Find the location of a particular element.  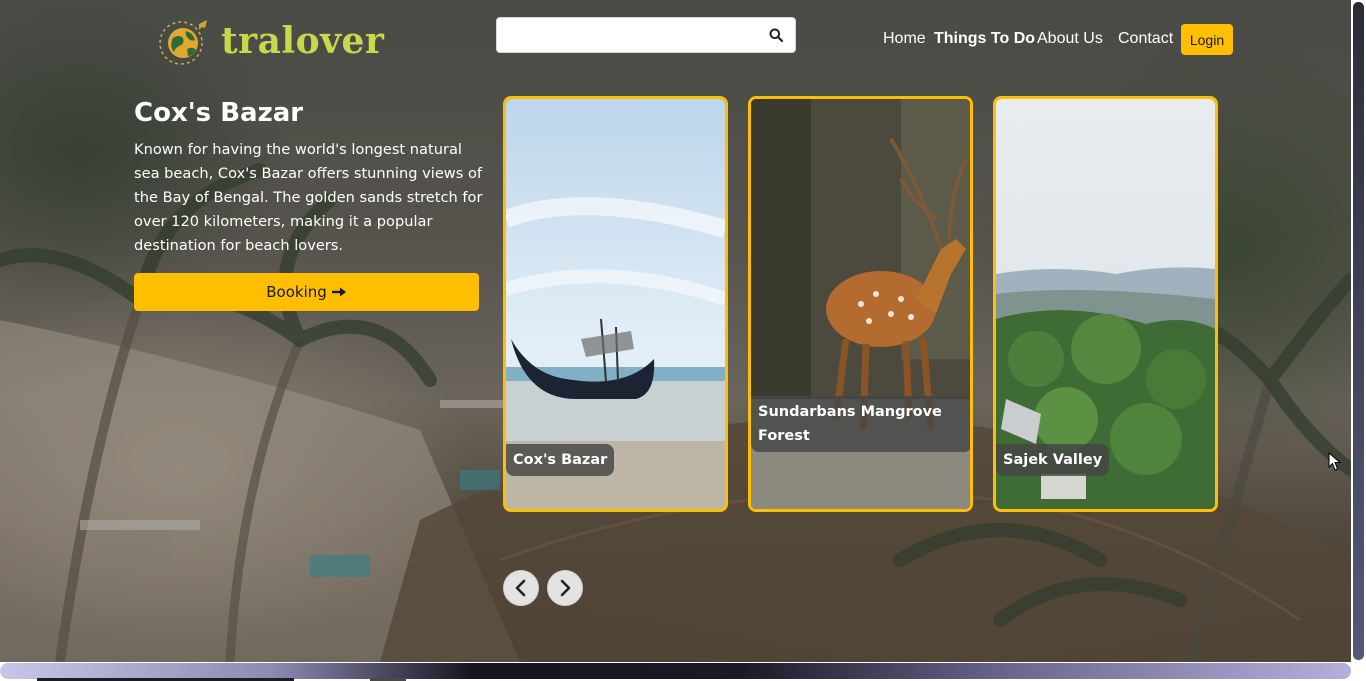

nav-home: Home is located at coordinates (904, 39).